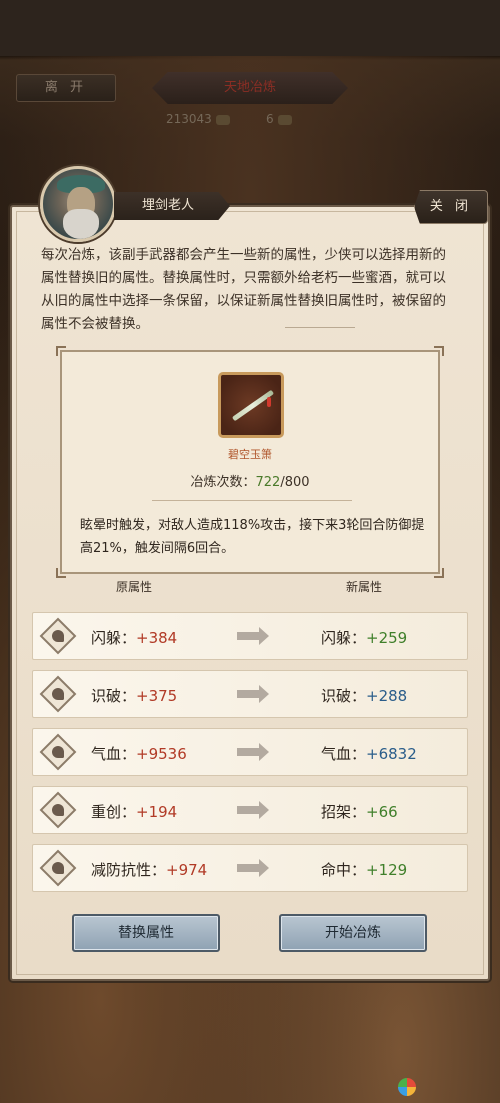  I want to click on attribute-row: 重创：+194 招架：+66, so click(250, 810).